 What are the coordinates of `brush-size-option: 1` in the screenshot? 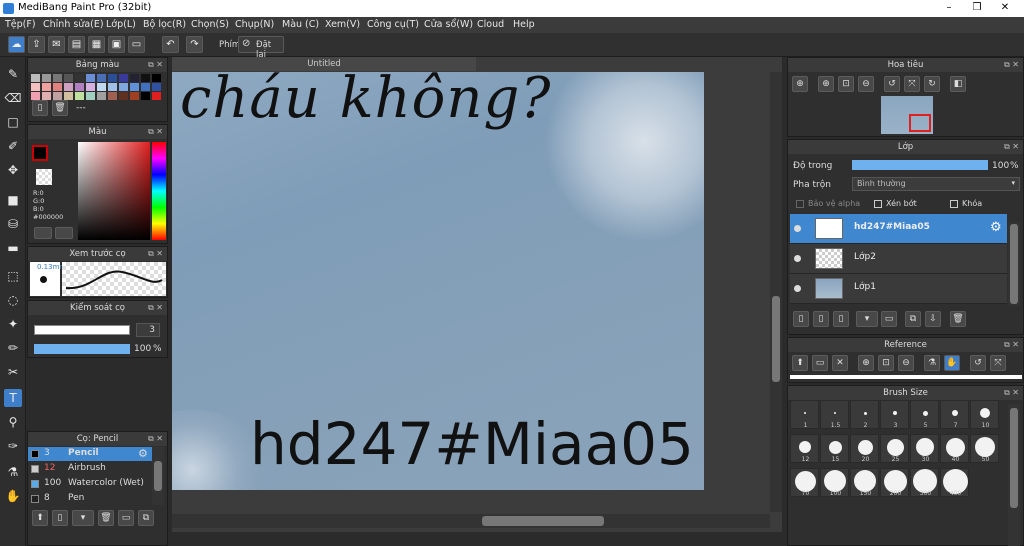 It's located at (804, 414).